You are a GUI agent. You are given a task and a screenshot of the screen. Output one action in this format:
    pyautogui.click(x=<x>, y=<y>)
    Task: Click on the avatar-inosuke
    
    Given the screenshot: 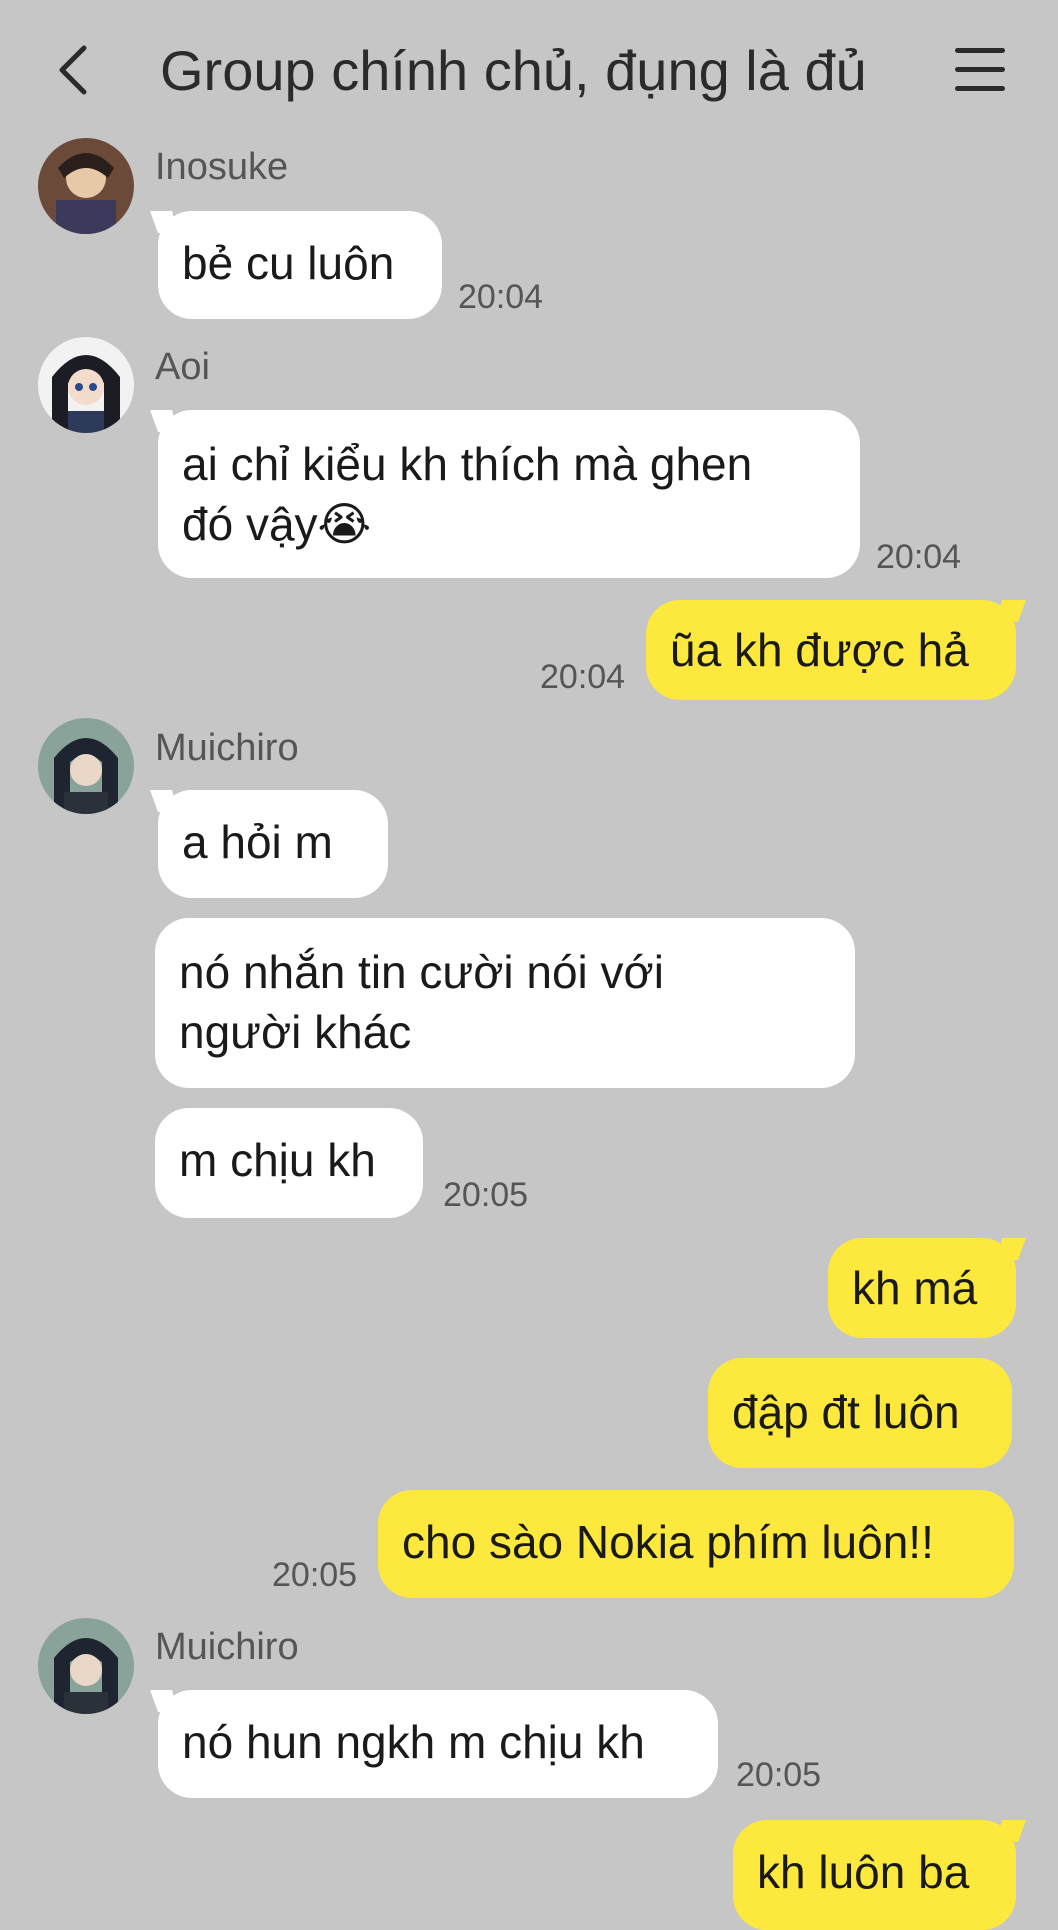 What is the action you would take?
    pyautogui.click(x=86, y=186)
    